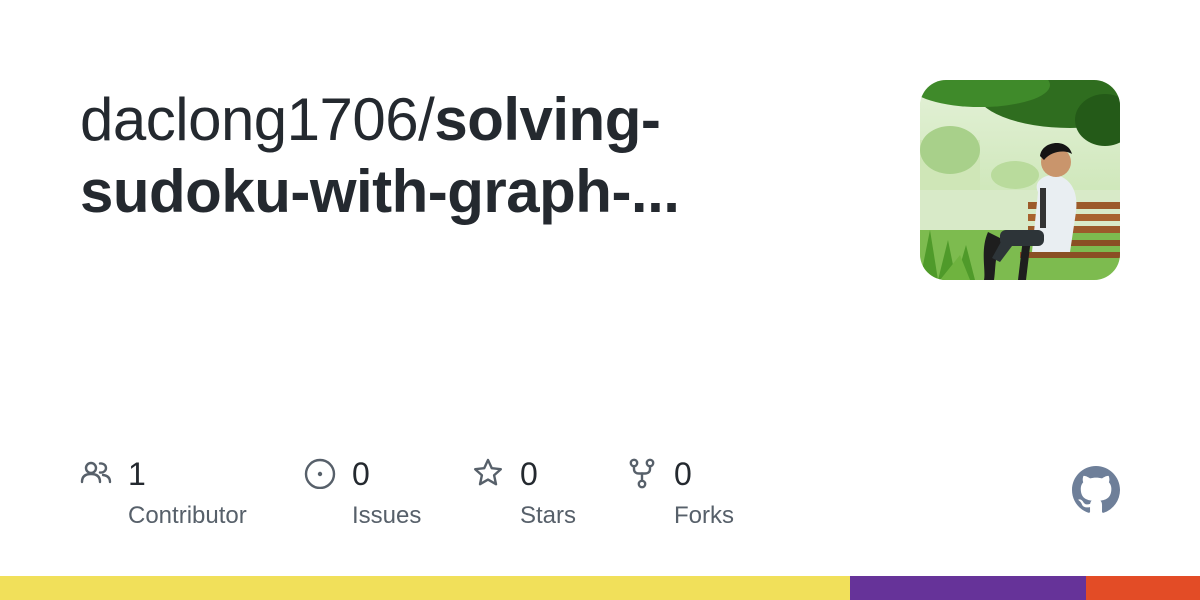 This screenshot has height=600, width=1200. Describe the element at coordinates (97, 474) in the screenshot. I see `people-icon` at that location.